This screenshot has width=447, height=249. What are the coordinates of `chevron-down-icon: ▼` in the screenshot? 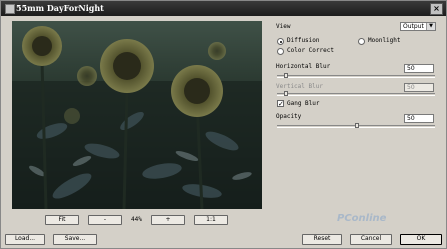 It's located at (430, 26).